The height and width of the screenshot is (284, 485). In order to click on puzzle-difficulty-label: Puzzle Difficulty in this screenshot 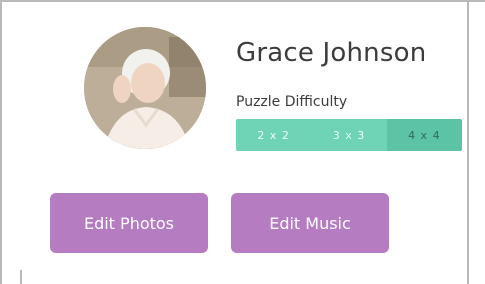, I will do `click(292, 102)`.